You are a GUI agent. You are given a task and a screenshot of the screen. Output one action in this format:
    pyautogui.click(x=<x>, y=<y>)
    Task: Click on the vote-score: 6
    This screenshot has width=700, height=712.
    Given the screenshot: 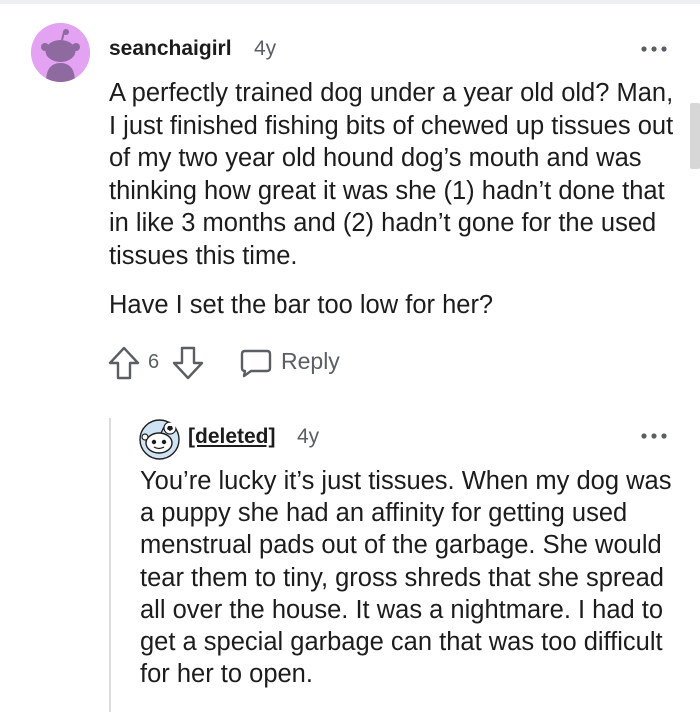 What is the action you would take?
    pyautogui.click(x=154, y=362)
    